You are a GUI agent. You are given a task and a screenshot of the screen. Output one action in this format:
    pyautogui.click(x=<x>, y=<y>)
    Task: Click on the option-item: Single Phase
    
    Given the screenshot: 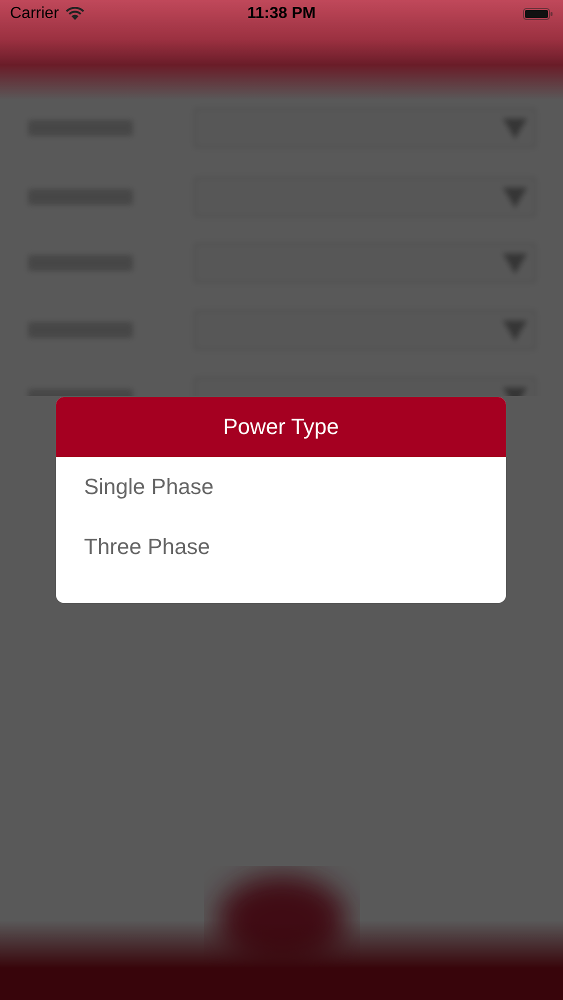 What is the action you would take?
    pyautogui.click(x=281, y=487)
    